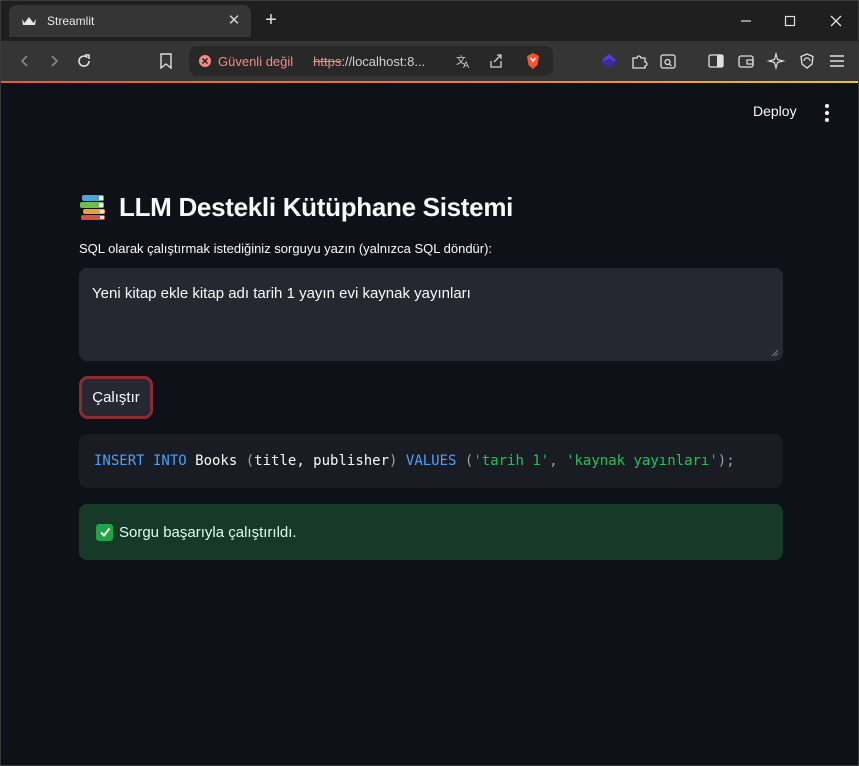  I want to click on maximize-icon, so click(790, 21).